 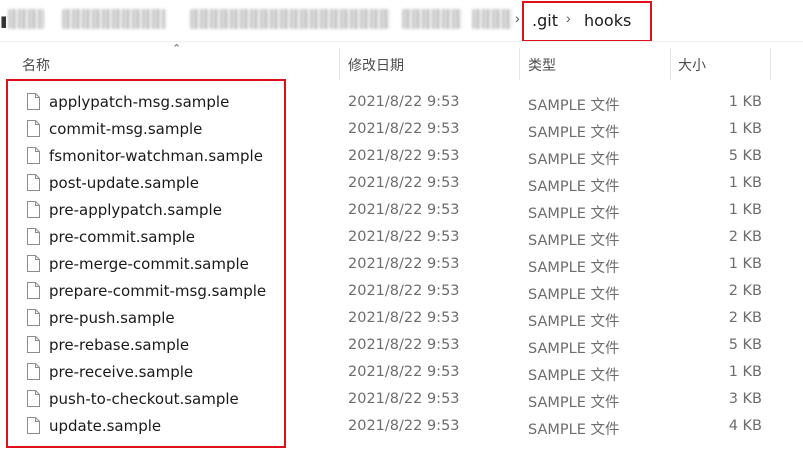 What do you see at coordinates (3, 21) in the screenshot?
I see `obscured-path-fragment: ■` at bounding box center [3, 21].